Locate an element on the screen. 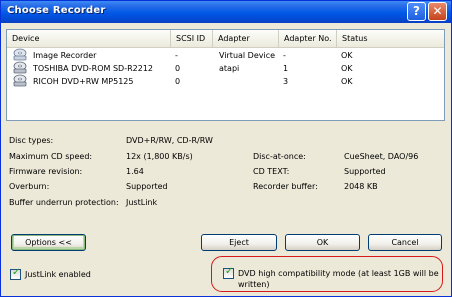  overburn-value: Supported is located at coordinates (147, 186).